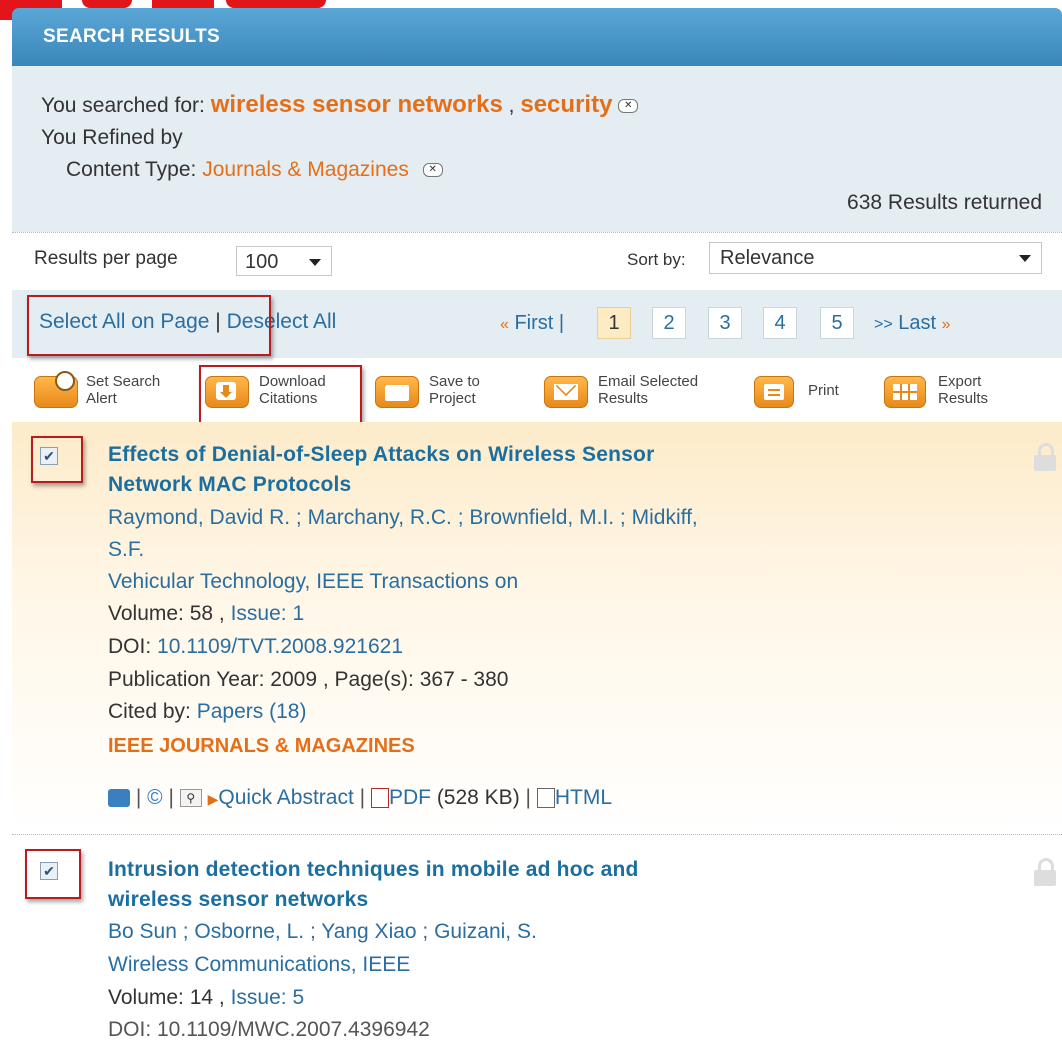 The width and height of the screenshot is (1062, 1046). What do you see at coordinates (432, 170) in the screenshot?
I see `remove-refinement-icon: ✕` at bounding box center [432, 170].